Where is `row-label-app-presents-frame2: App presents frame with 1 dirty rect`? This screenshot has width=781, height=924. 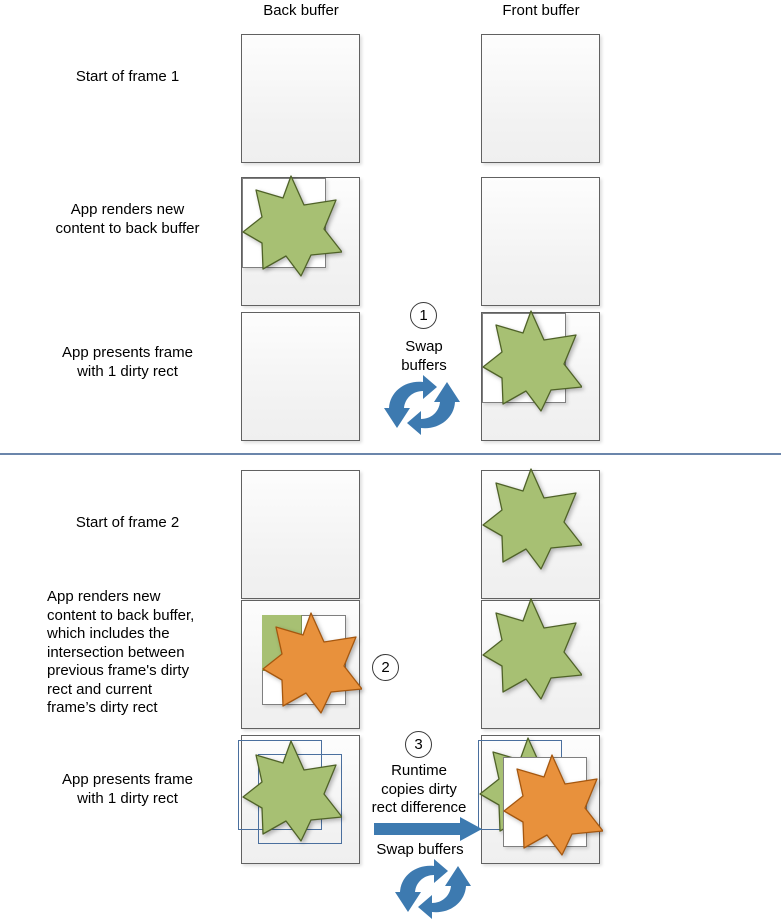 row-label-app-presents-frame2: App presents frame with 1 dirty rect is located at coordinates (127, 789).